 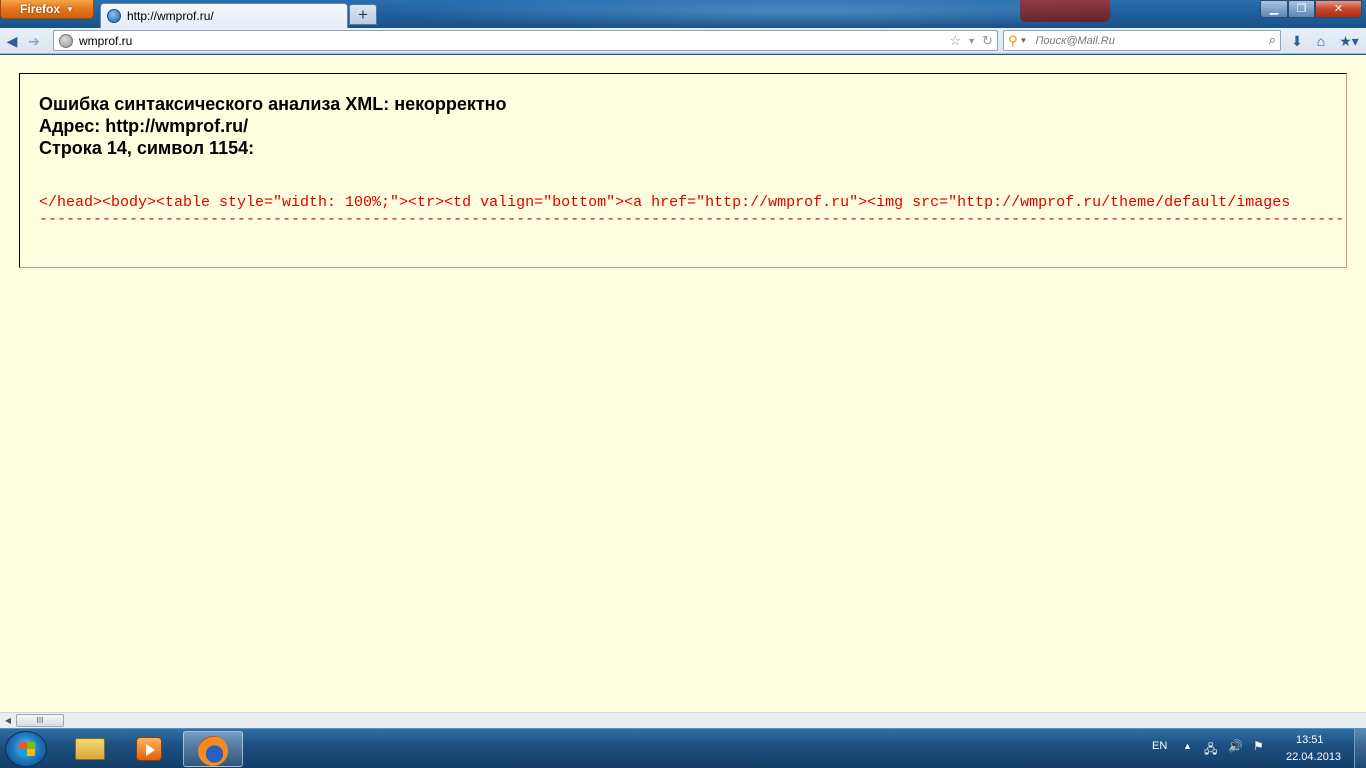 What do you see at coordinates (1258, 746) in the screenshot?
I see `action-center-flag-icon: ⚑` at bounding box center [1258, 746].